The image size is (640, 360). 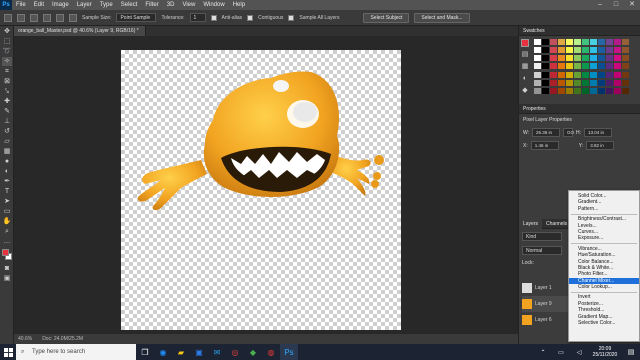 What do you see at coordinates (7, 101) in the screenshot?
I see `healing-brush-tool-icon: ✚` at bounding box center [7, 101].